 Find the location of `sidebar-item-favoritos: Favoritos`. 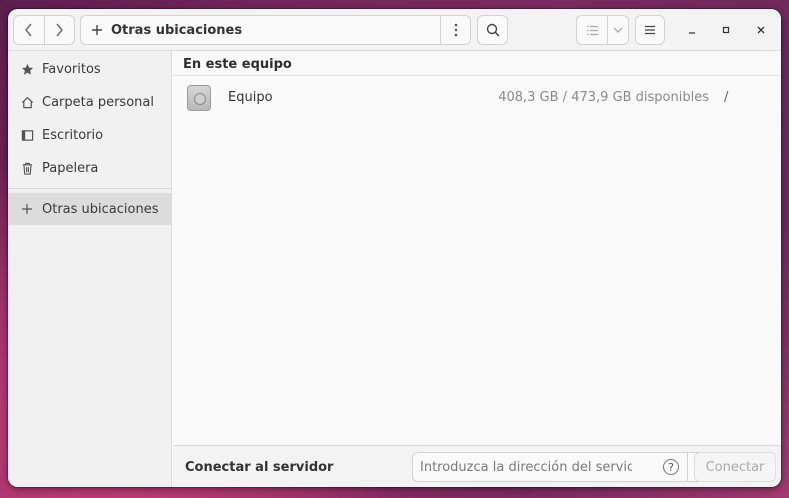

sidebar-item-favoritos: Favoritos is located at coordinates (90, 69).